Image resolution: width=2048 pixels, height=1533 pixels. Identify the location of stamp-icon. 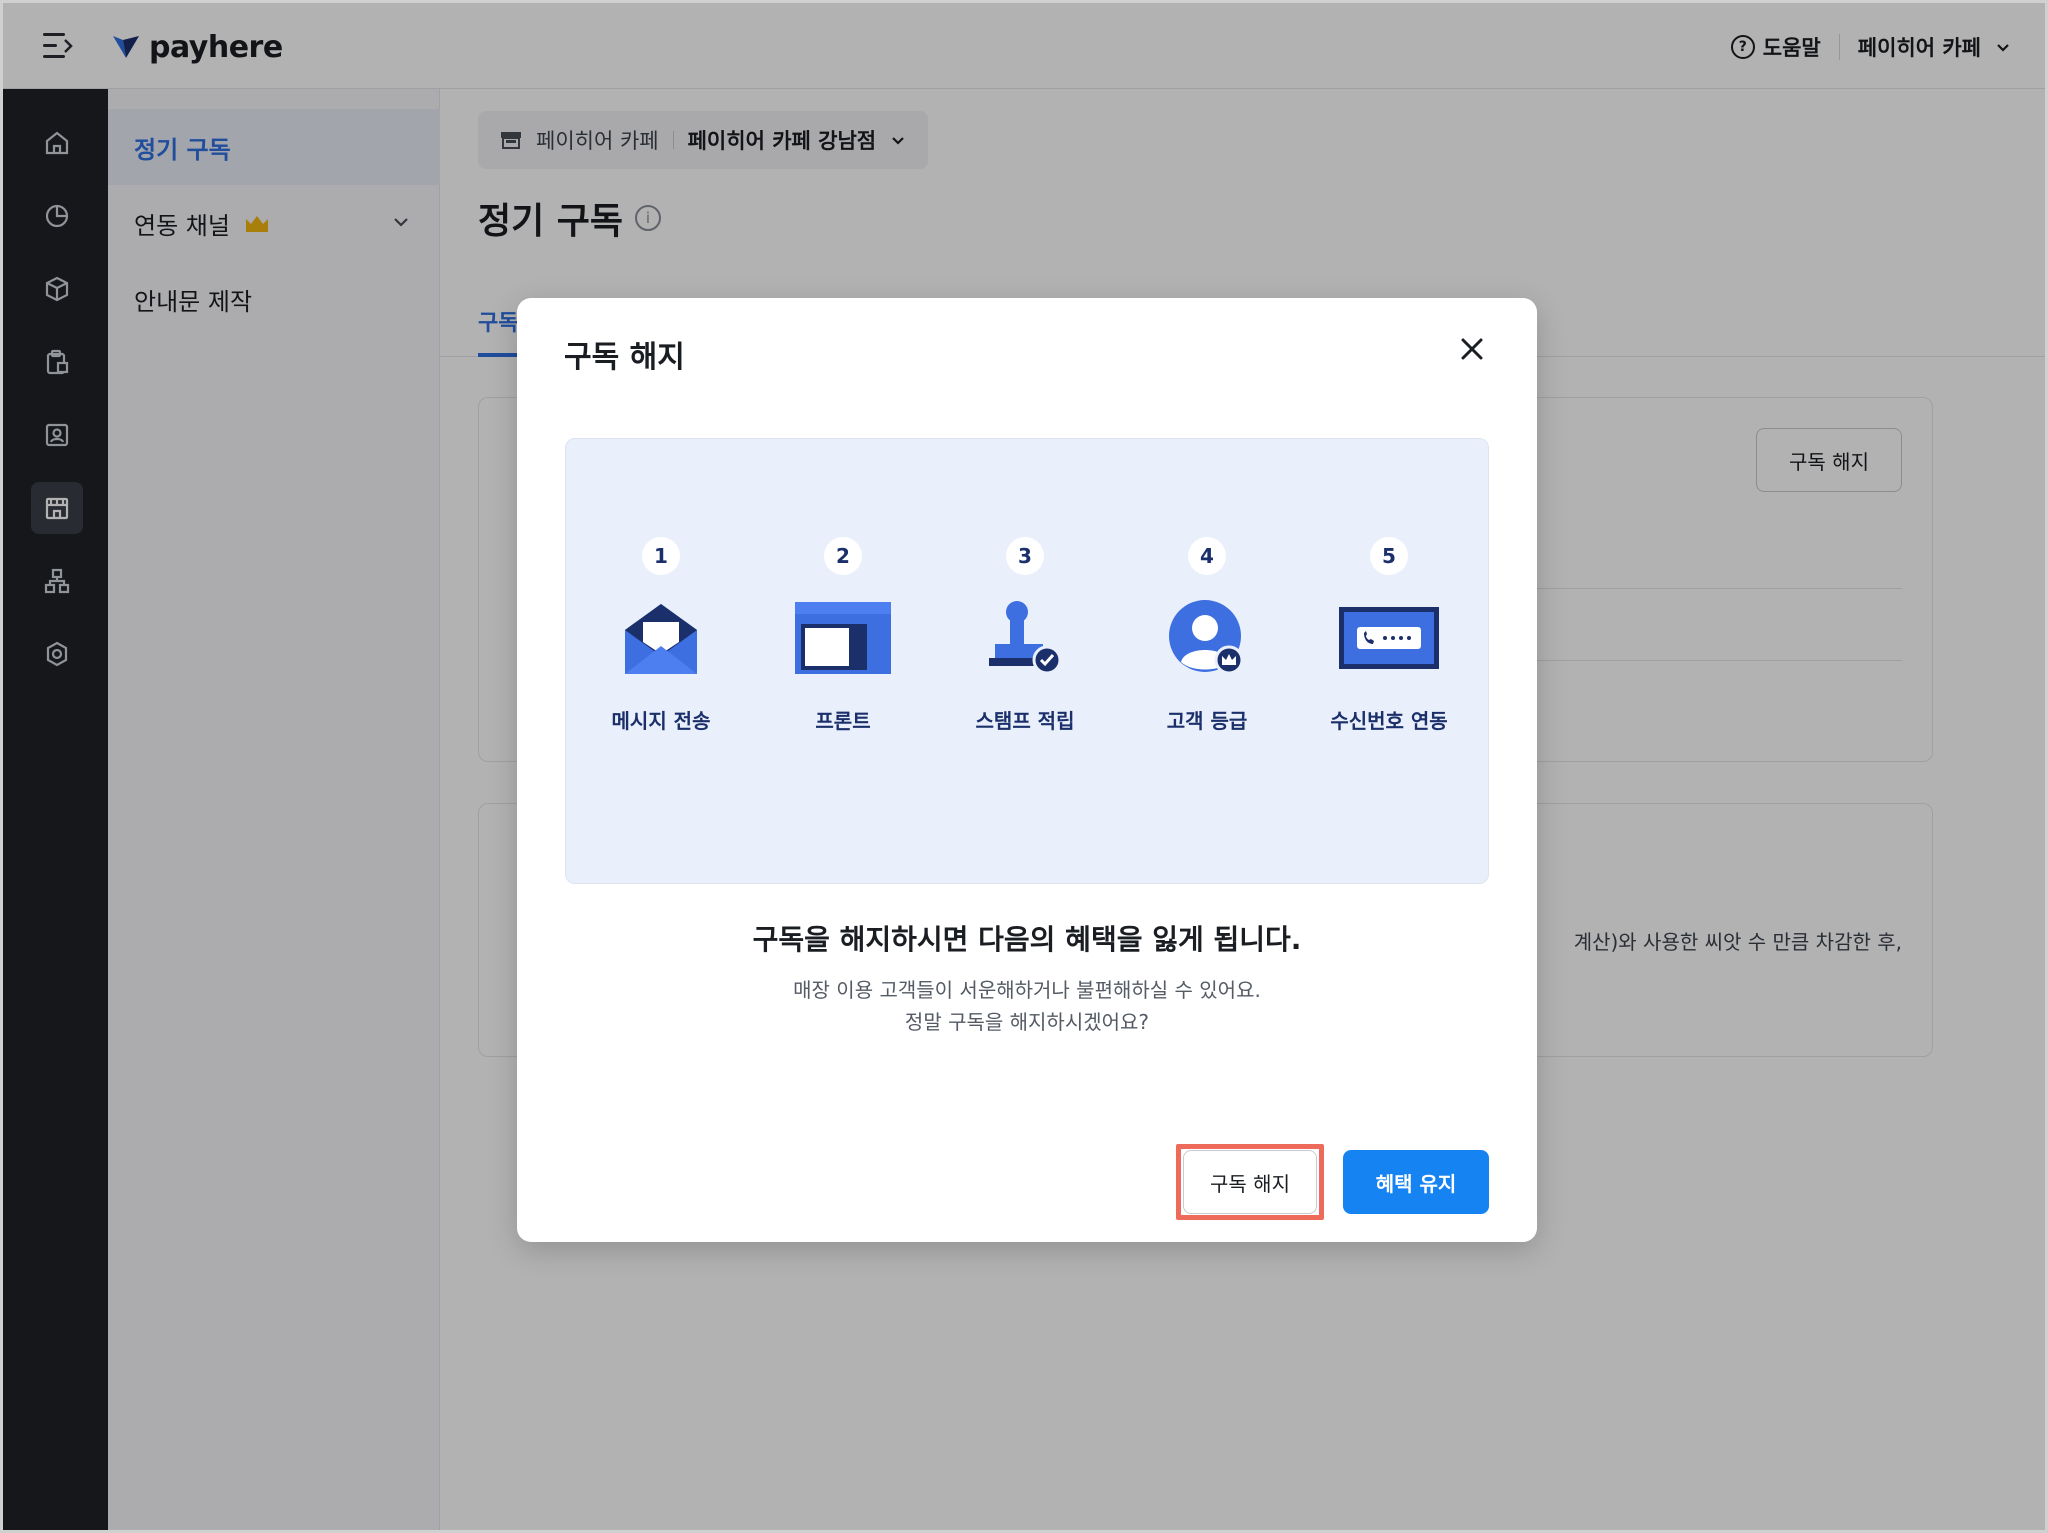
(1025, 638).